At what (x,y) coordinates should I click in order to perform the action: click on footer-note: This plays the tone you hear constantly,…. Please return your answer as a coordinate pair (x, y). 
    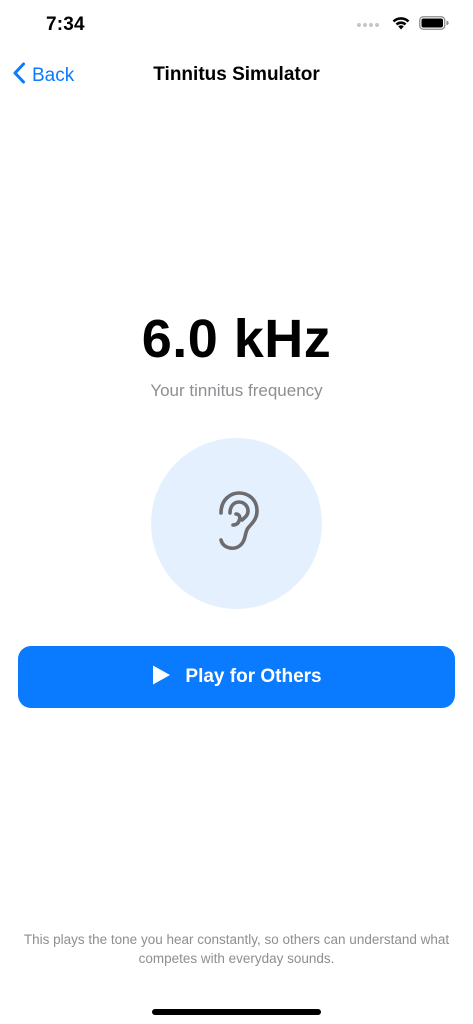
    Looking at the image, I should click on (236, 949).